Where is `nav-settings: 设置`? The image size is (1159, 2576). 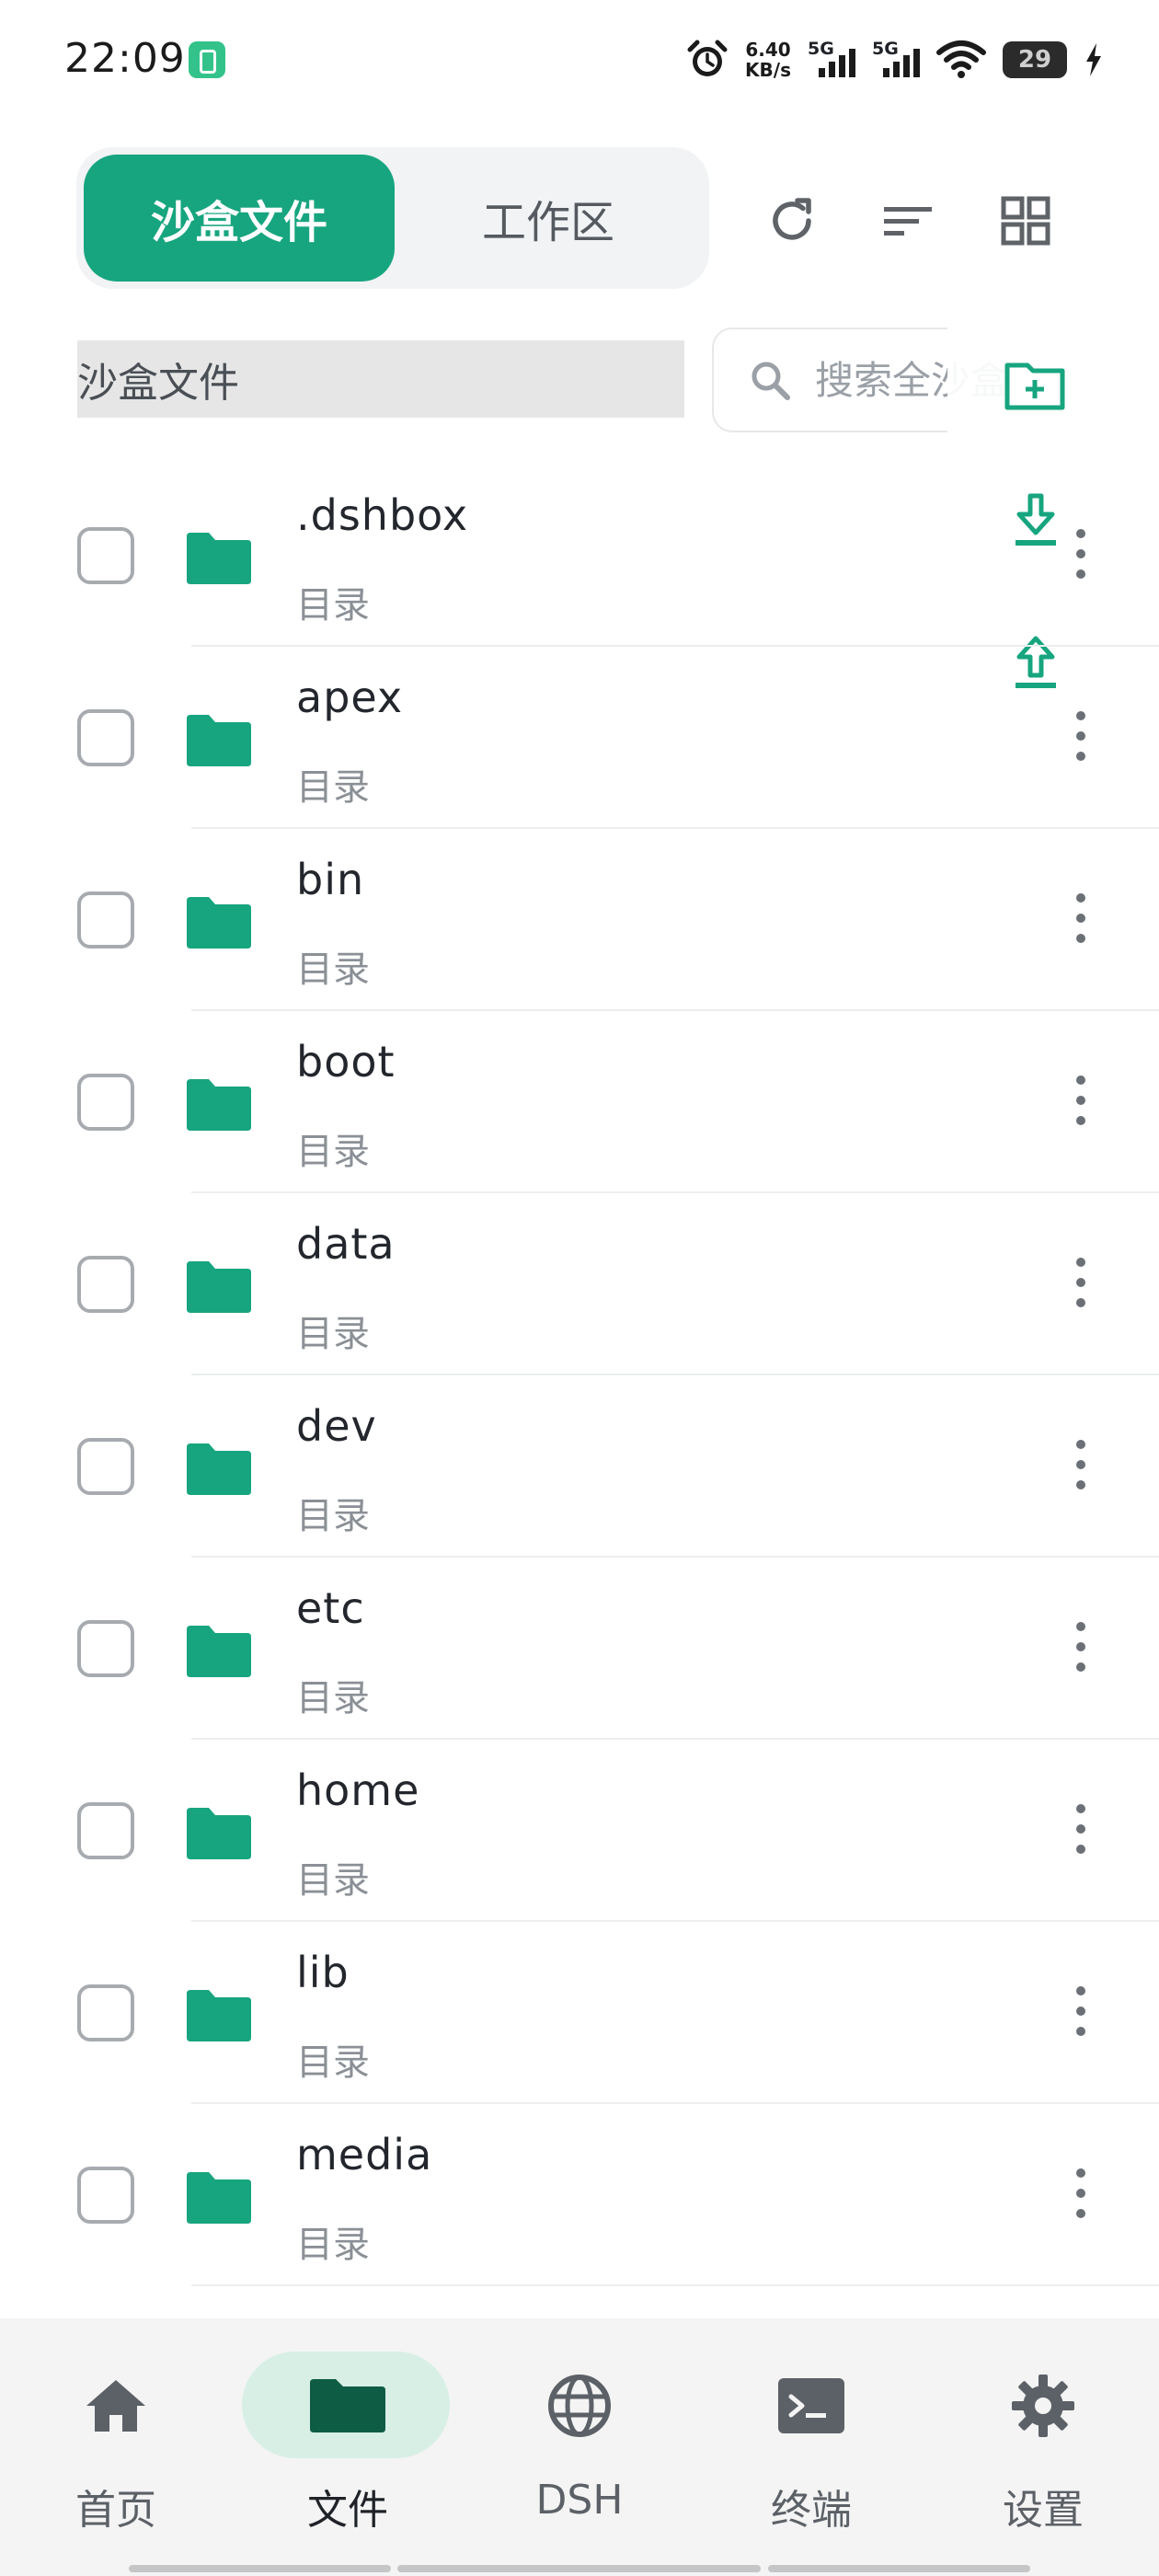
nav-settings: 设置 is located at coordinates (1043, 2428).